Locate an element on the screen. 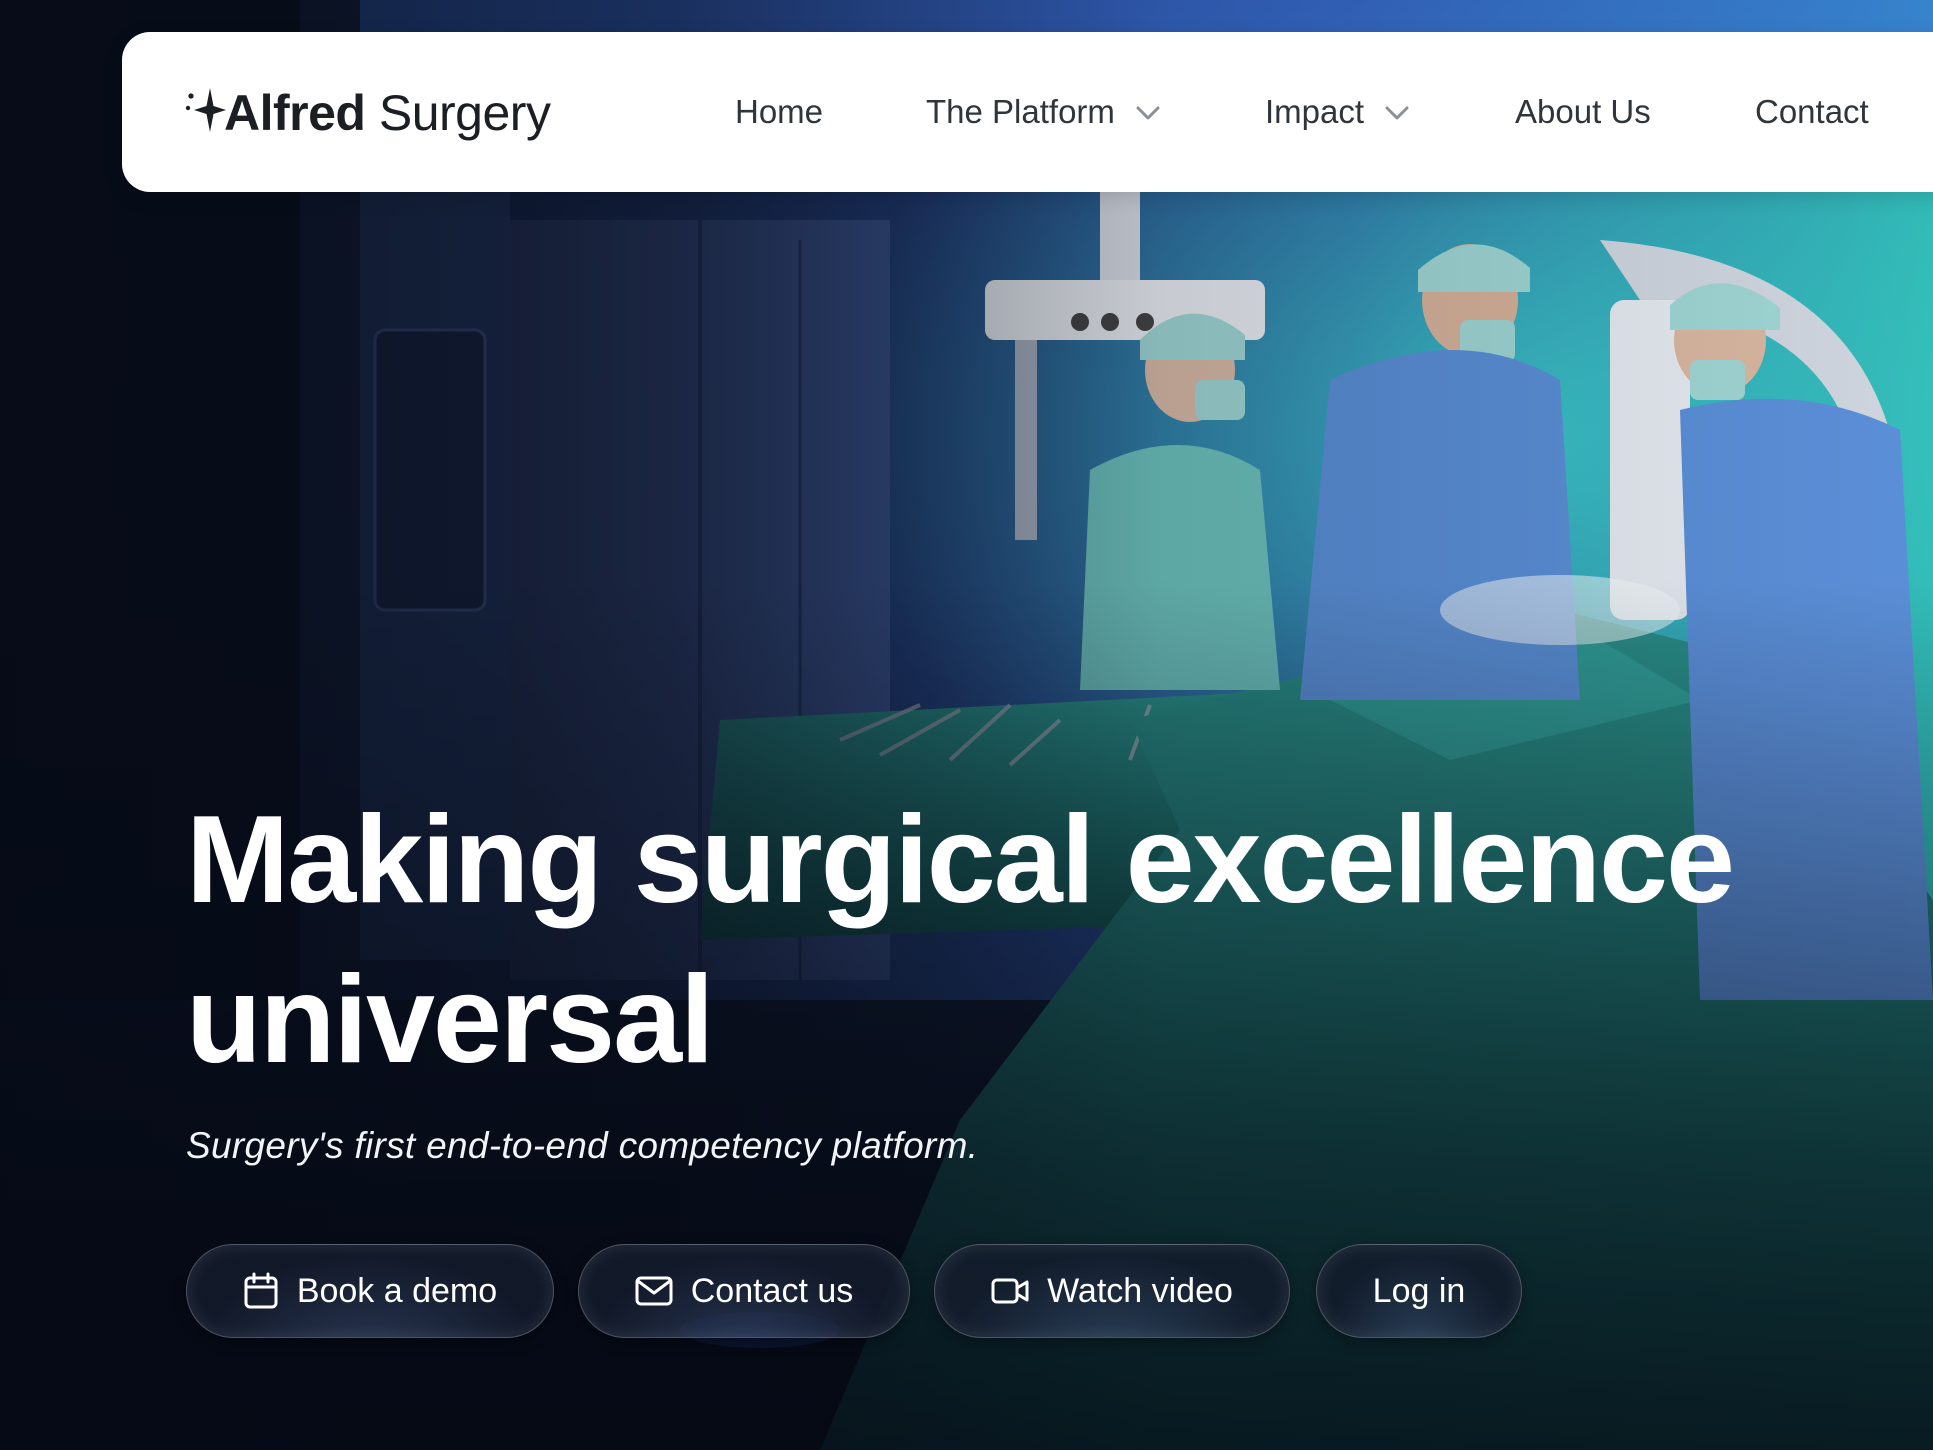 Image resolution: width=1933 pixels, height=1450 pixels. log-in-label: Log in is located at coordinates (1419, 1290).